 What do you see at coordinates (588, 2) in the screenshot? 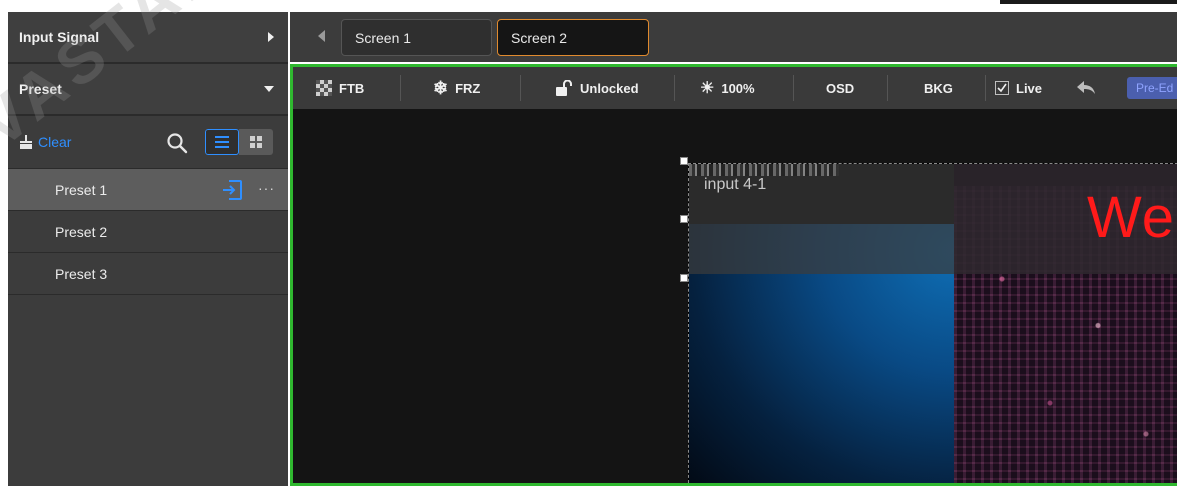
I see `top-strip` at bounding box center [588, 2].